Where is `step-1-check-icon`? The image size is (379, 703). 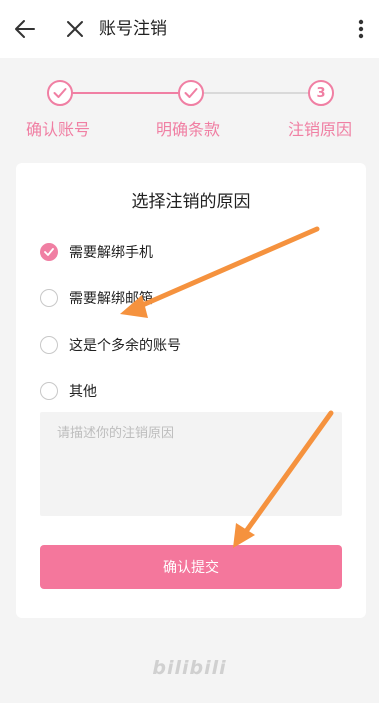 step-1-check-icon is located at coordinates (60, 93).